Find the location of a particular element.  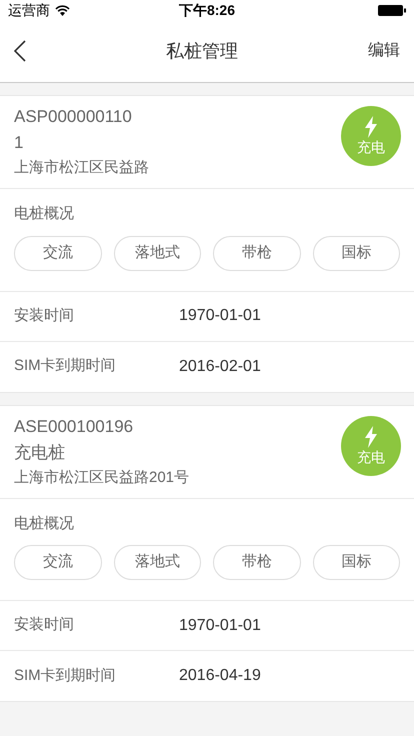

carrier-text: 运营商 is located at coordinates (29, 10).